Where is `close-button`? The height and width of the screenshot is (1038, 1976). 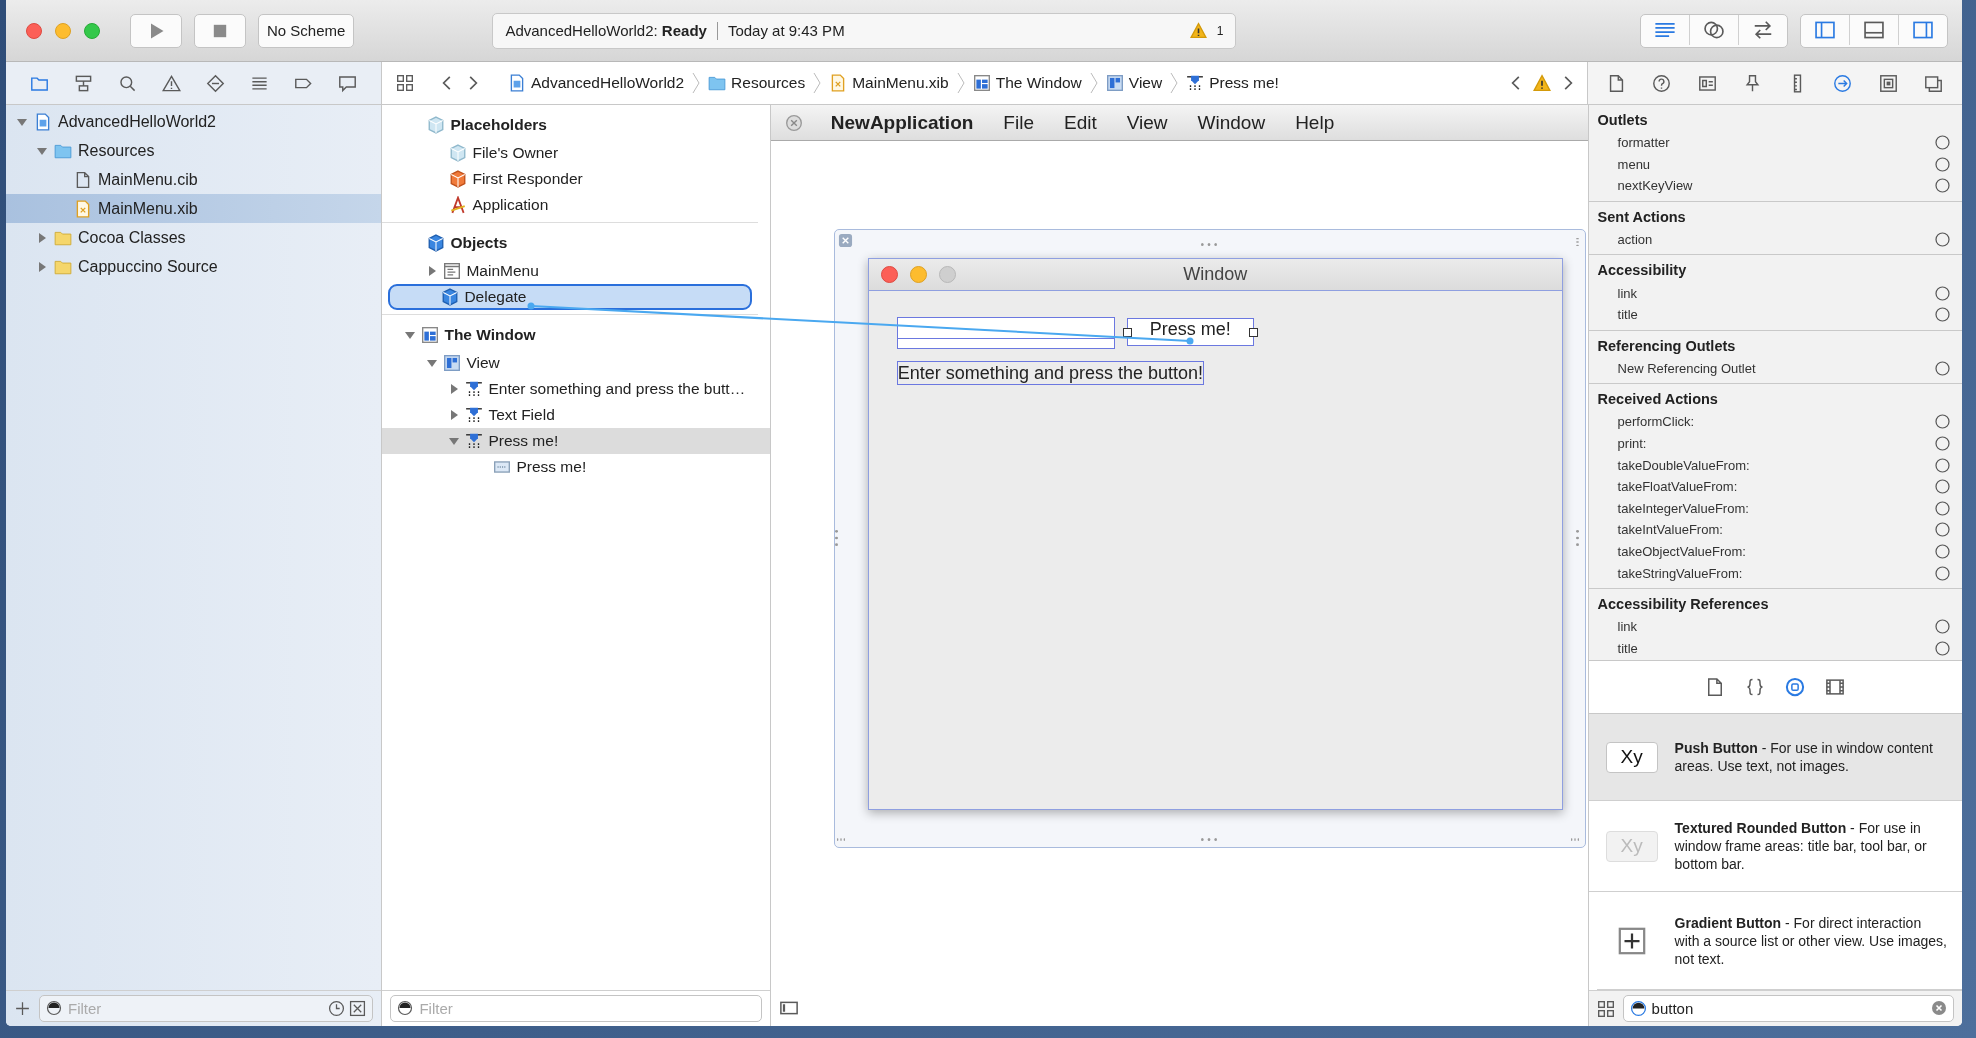
close-button is located at coordinates (34, 30).